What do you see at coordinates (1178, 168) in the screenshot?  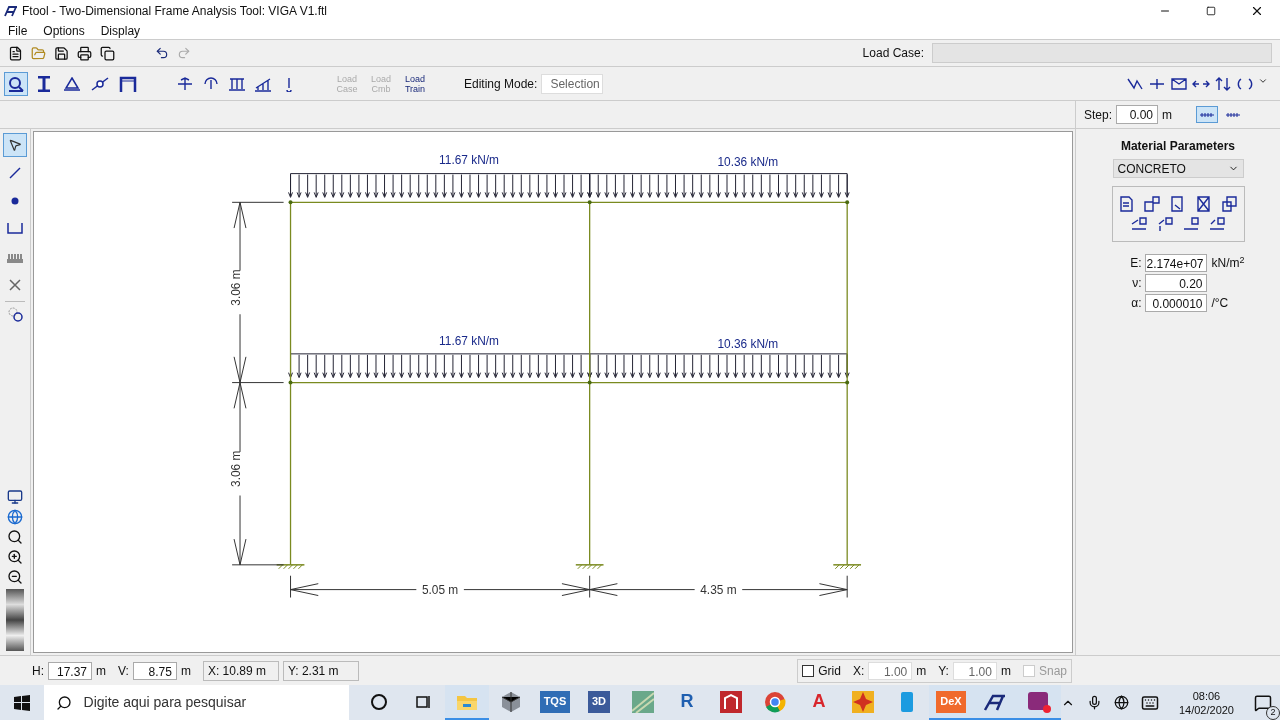 I see `material-dropdown: CONCRETO` at bounding box center [1178, 168].